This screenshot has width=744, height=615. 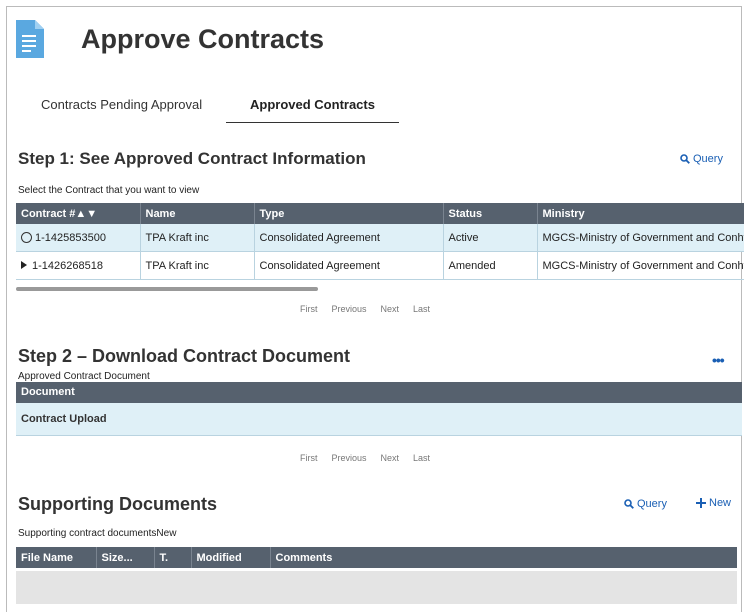 I want to click on supporting-subtitle: Supporting contract documentsNew, so click(x=97, y=533).